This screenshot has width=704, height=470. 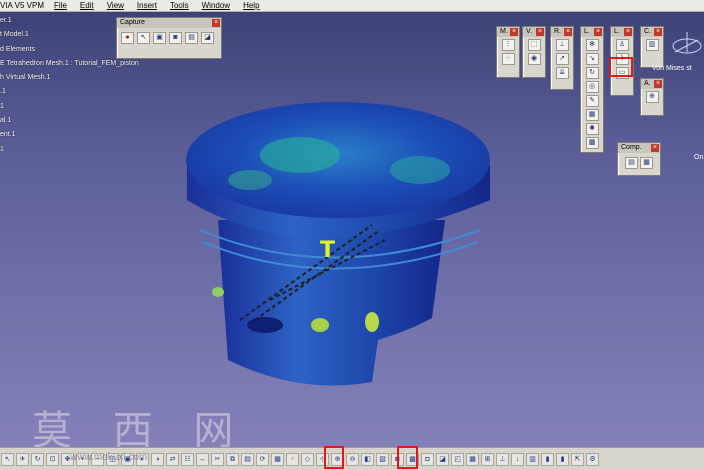 What do you see at coordinates (169, 23) in the screenshot?
I see `capture-toolbar-title: Capture ×` at bounding box center [169, 23].